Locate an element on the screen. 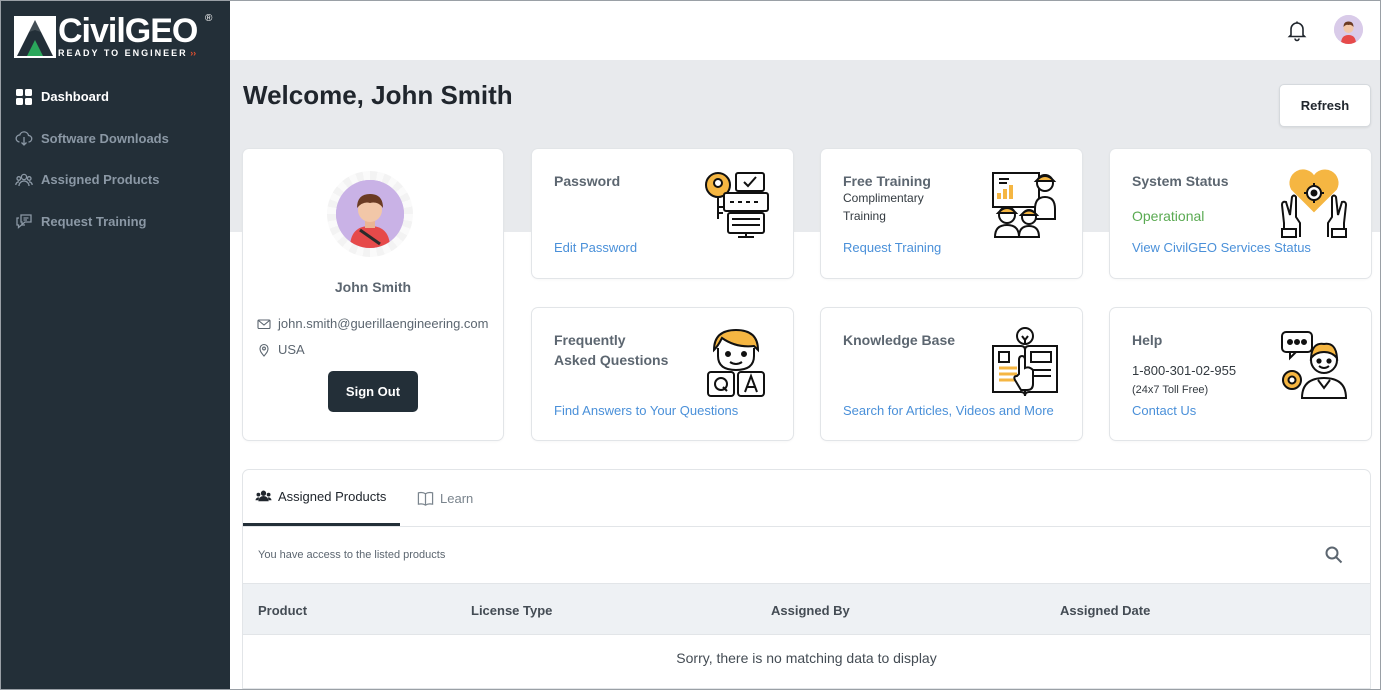 This screenshot has width=1381, height=690. profile-country: USA is located at coordinates (291, 349).